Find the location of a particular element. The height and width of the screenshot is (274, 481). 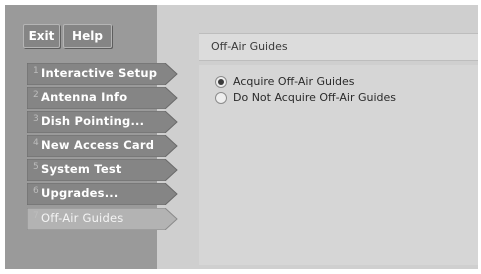

menu-item-new-access-card: 4 New Access Card is located at coordinates (103, 146).